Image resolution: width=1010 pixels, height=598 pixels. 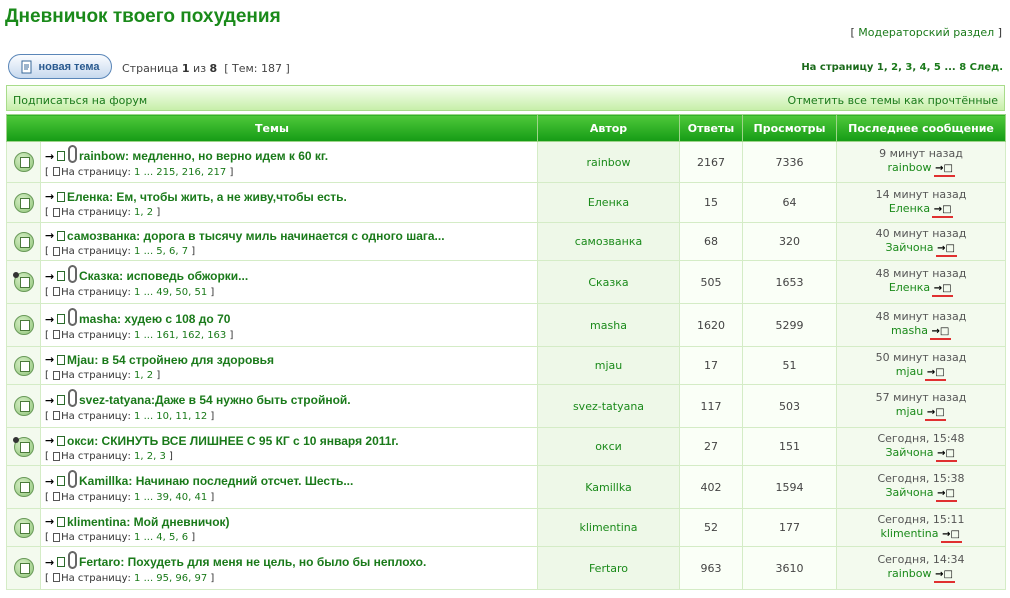 I want to click on pagination-next: След., so click(x=986, y=67).